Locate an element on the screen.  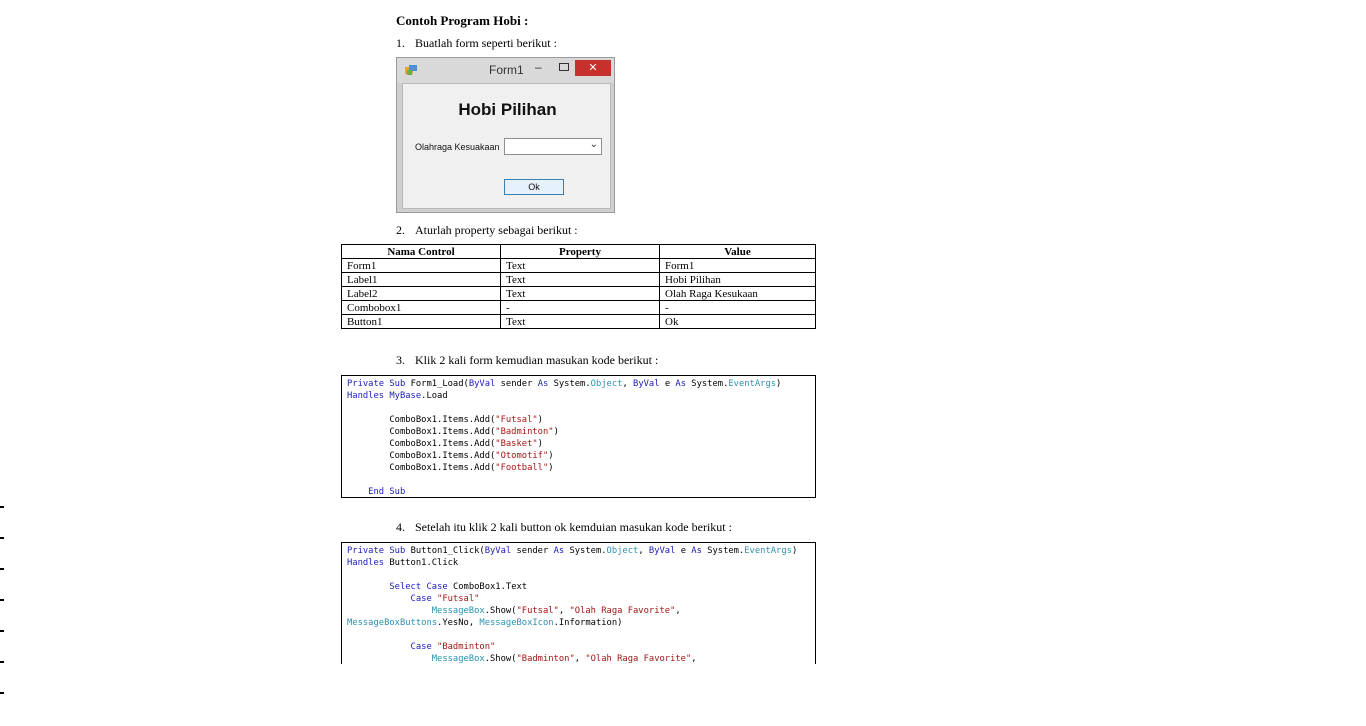
header-cell: Nama Control is located at coordinates (421, 251).